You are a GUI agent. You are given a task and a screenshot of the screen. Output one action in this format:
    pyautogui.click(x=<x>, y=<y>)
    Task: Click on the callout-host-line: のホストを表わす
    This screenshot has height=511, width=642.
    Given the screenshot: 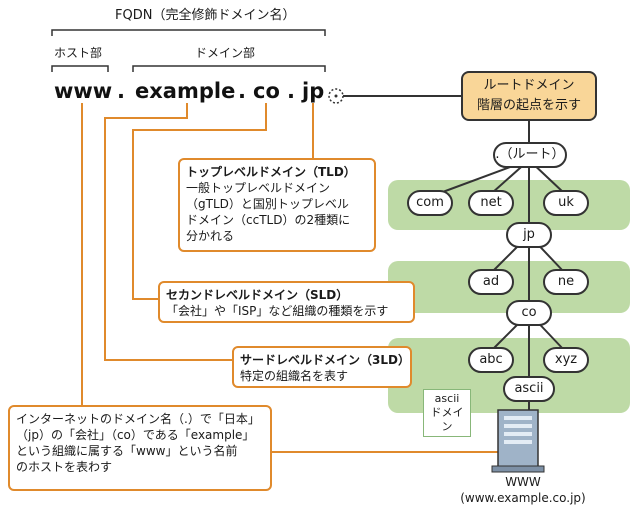 What is the action you would take?
    pyautogui.click(x=64, y=467)
    